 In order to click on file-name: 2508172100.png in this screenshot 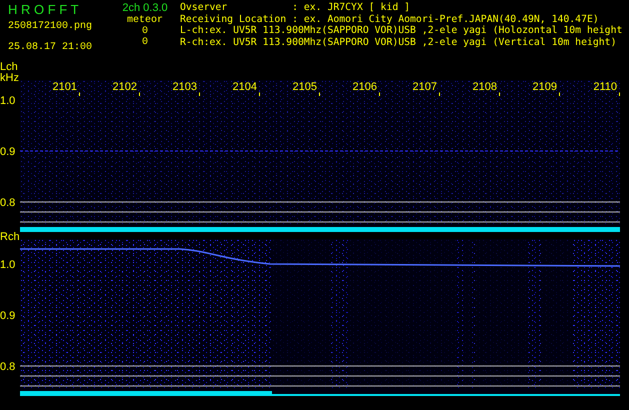, I will do `click(51, 26)`.